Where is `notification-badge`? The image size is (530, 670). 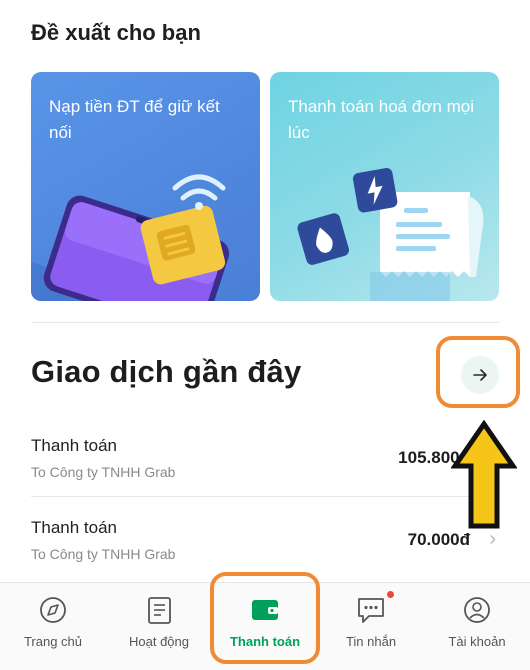
notification-badge is located at coordinates (390, 594).